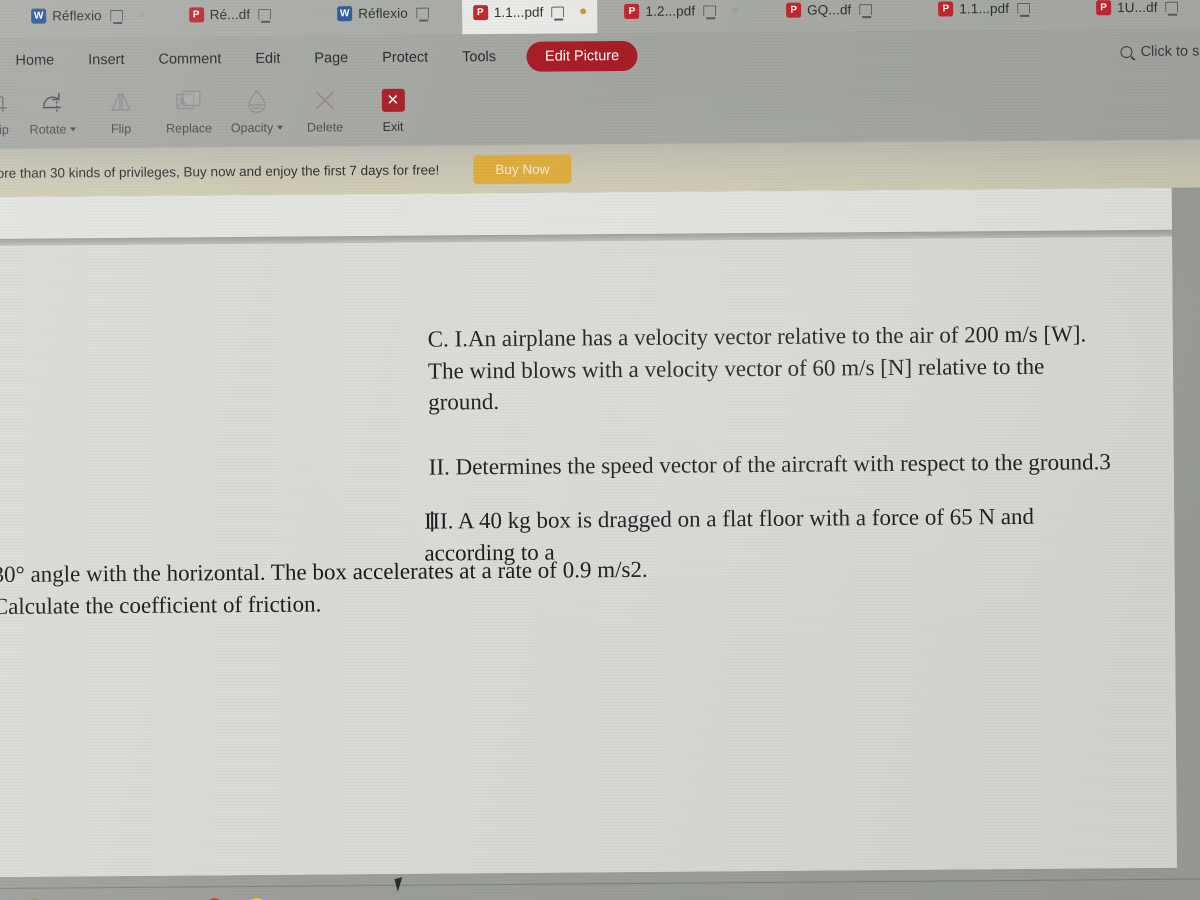 The image size is (1200, 900). I want to click on tool-label-text: Opacity, so click(252, 128).